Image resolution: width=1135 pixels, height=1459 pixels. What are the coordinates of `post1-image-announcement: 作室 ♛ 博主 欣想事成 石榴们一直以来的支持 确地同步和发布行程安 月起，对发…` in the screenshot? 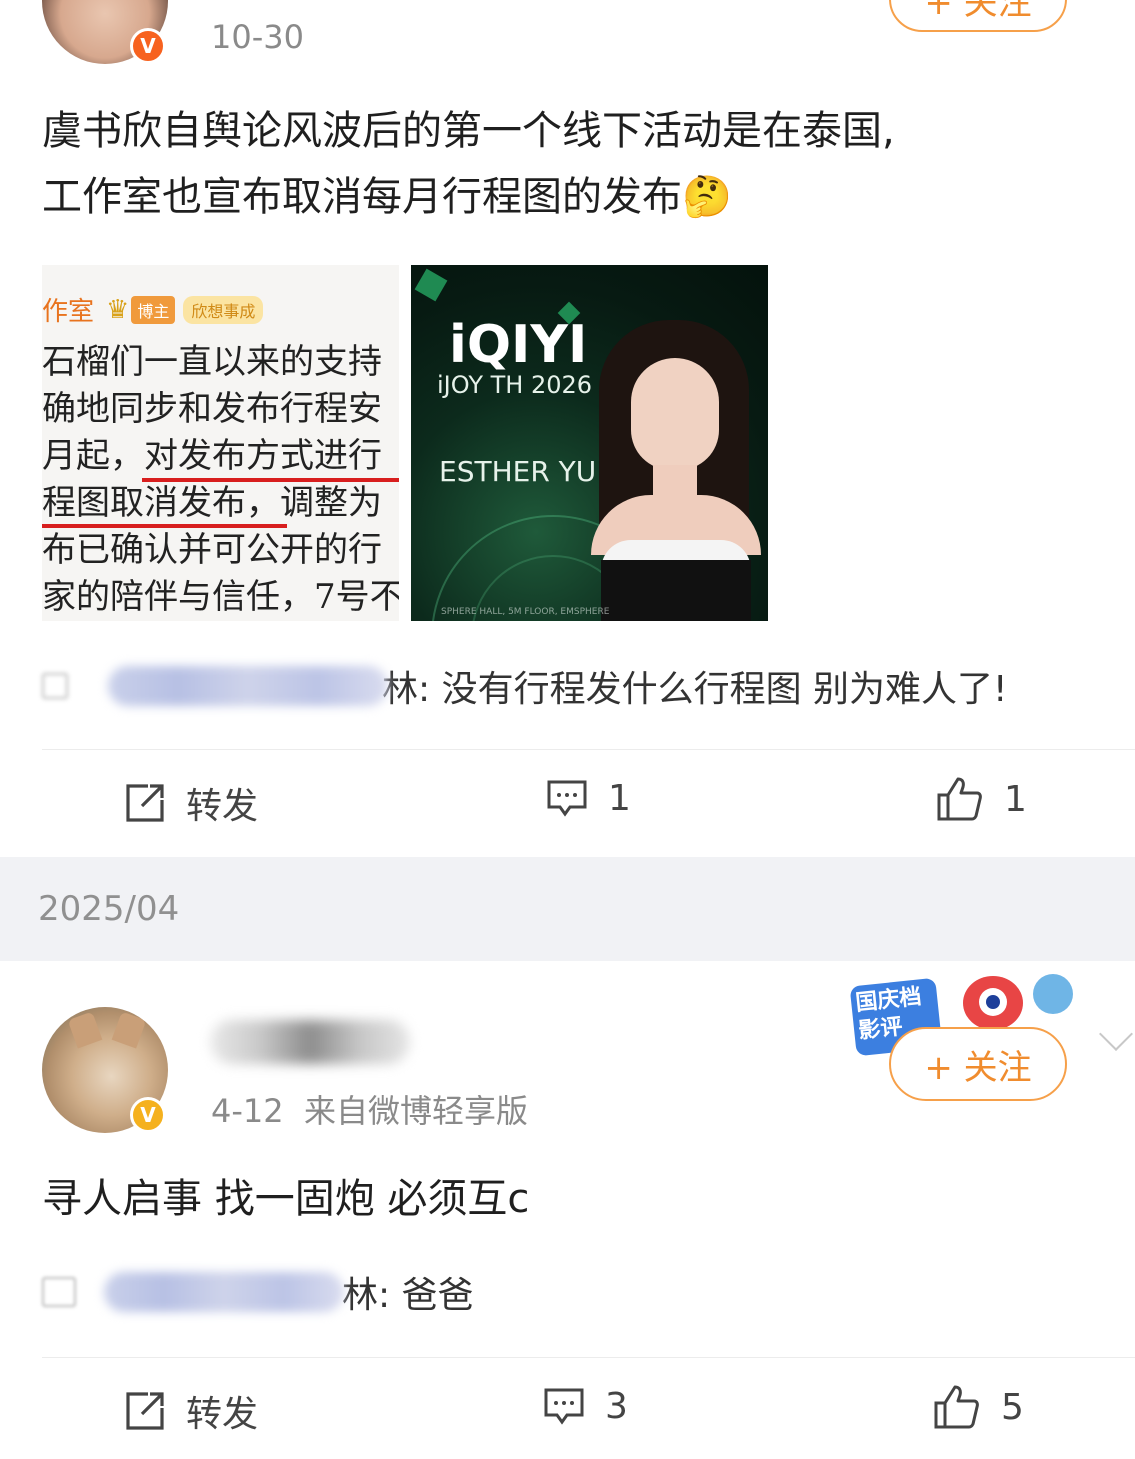 It's located at (220, 443).